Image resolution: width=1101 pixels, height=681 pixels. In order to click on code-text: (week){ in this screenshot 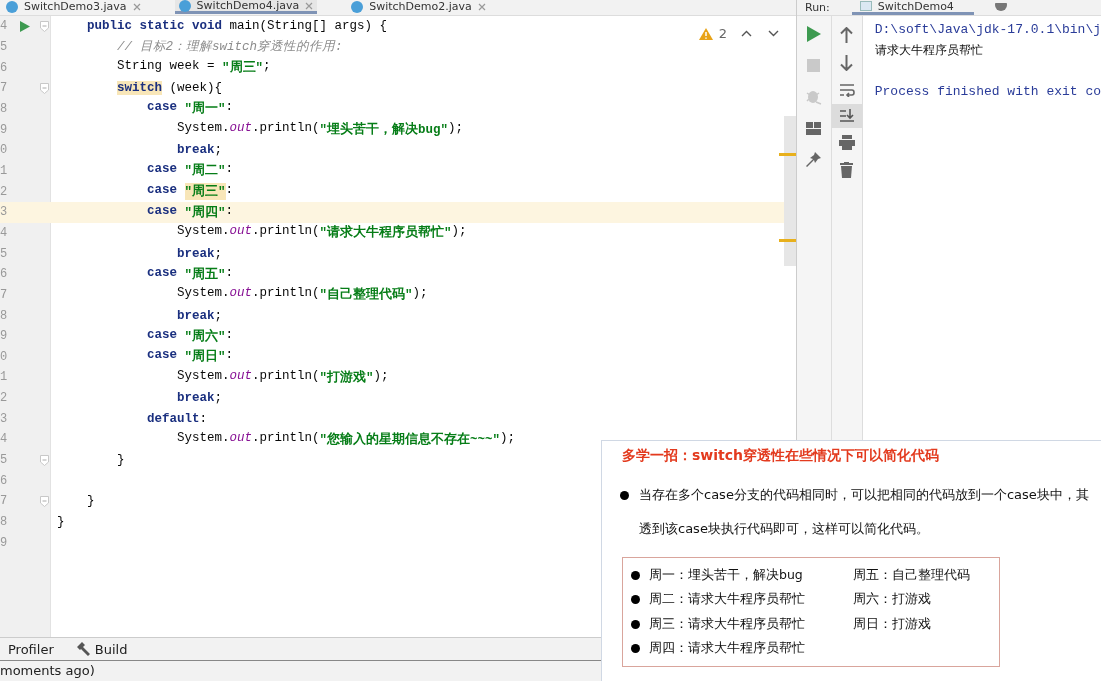, I will do `click(195, 88)`.